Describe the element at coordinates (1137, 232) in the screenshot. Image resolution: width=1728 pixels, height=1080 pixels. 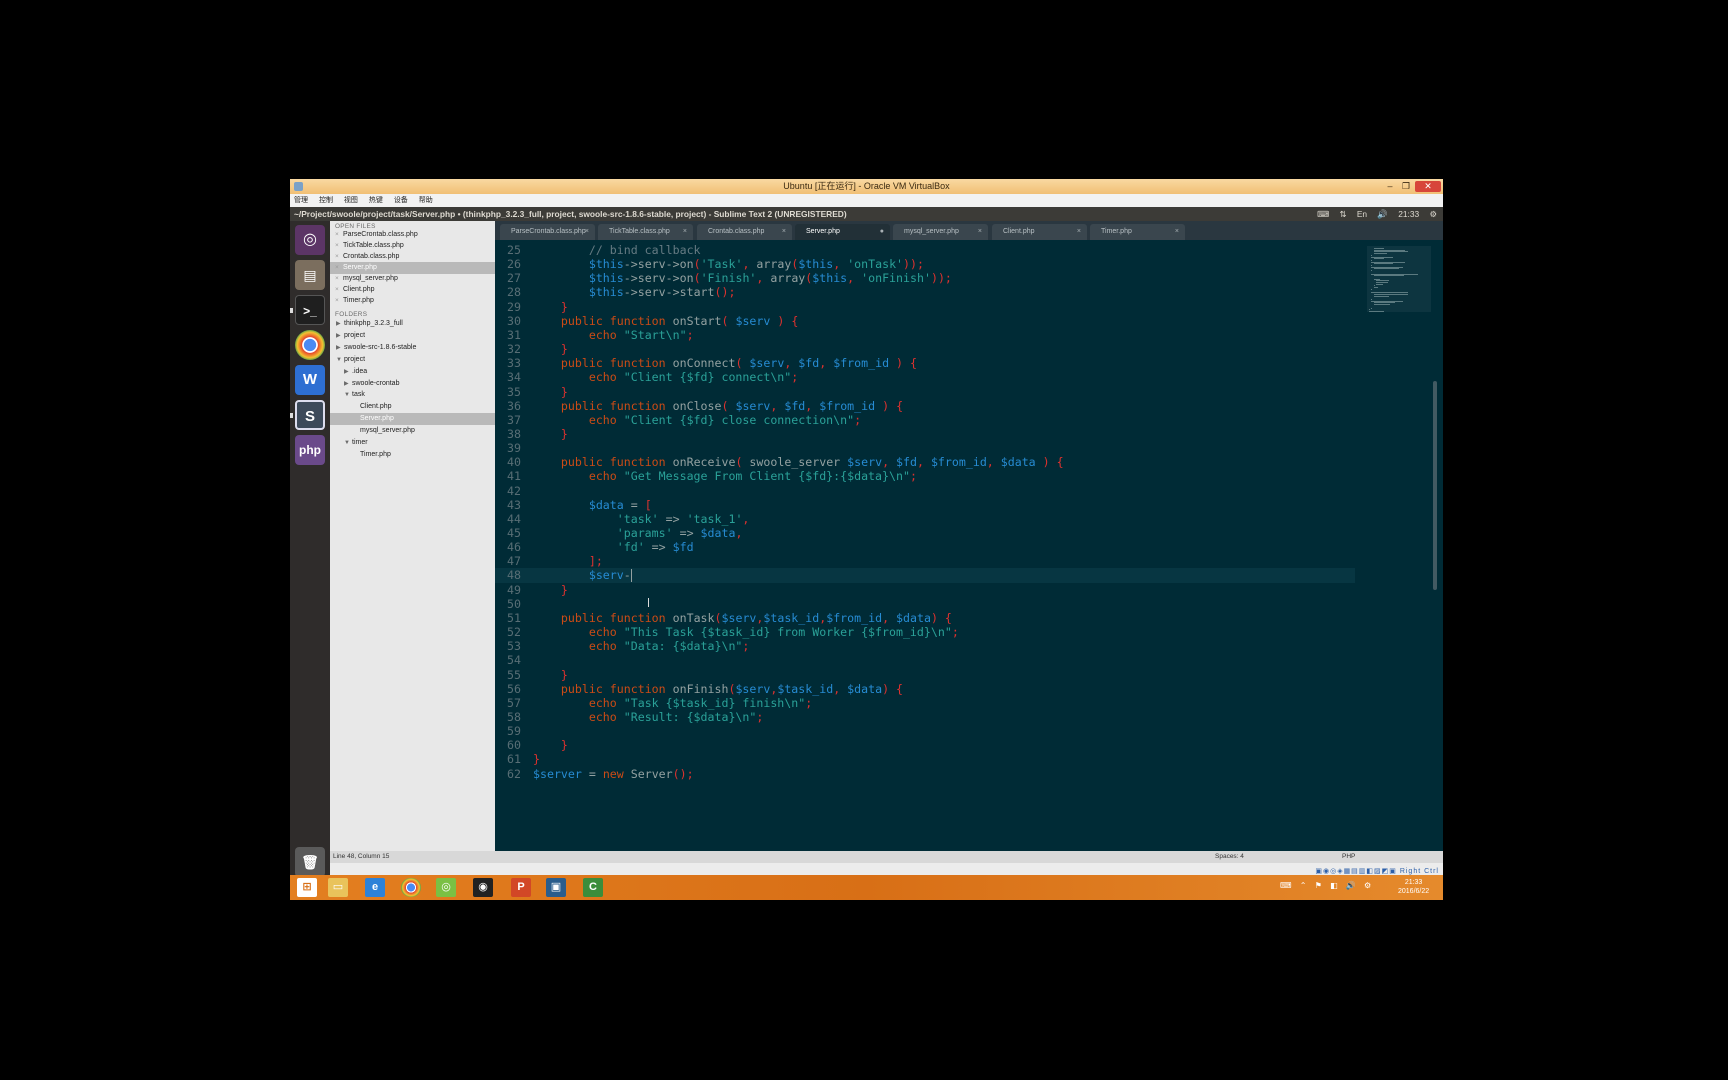
I see `tab-timer-php: Timer.php ×` at that location.